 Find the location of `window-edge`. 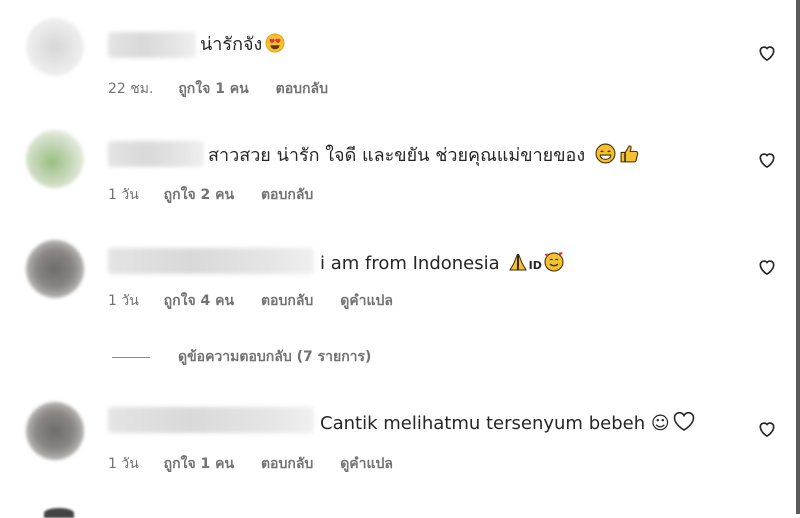

window-edge is located at coordinates (798, 257).